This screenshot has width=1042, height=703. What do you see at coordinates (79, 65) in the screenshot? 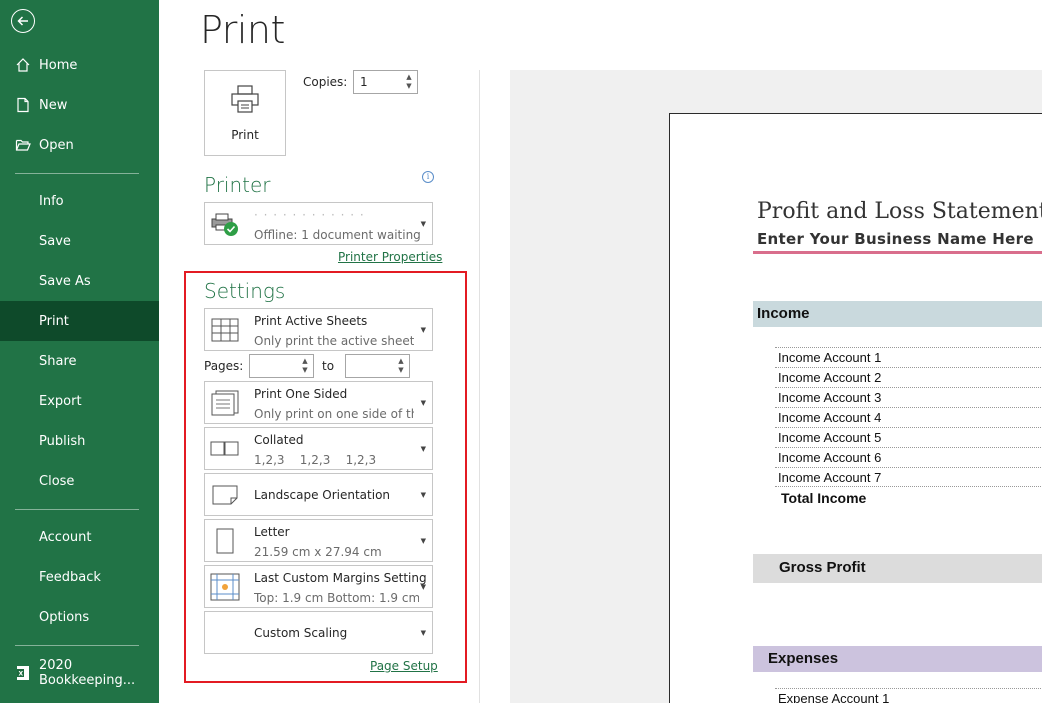
I see `nav-home: Home` at bounding box center [79, 65].